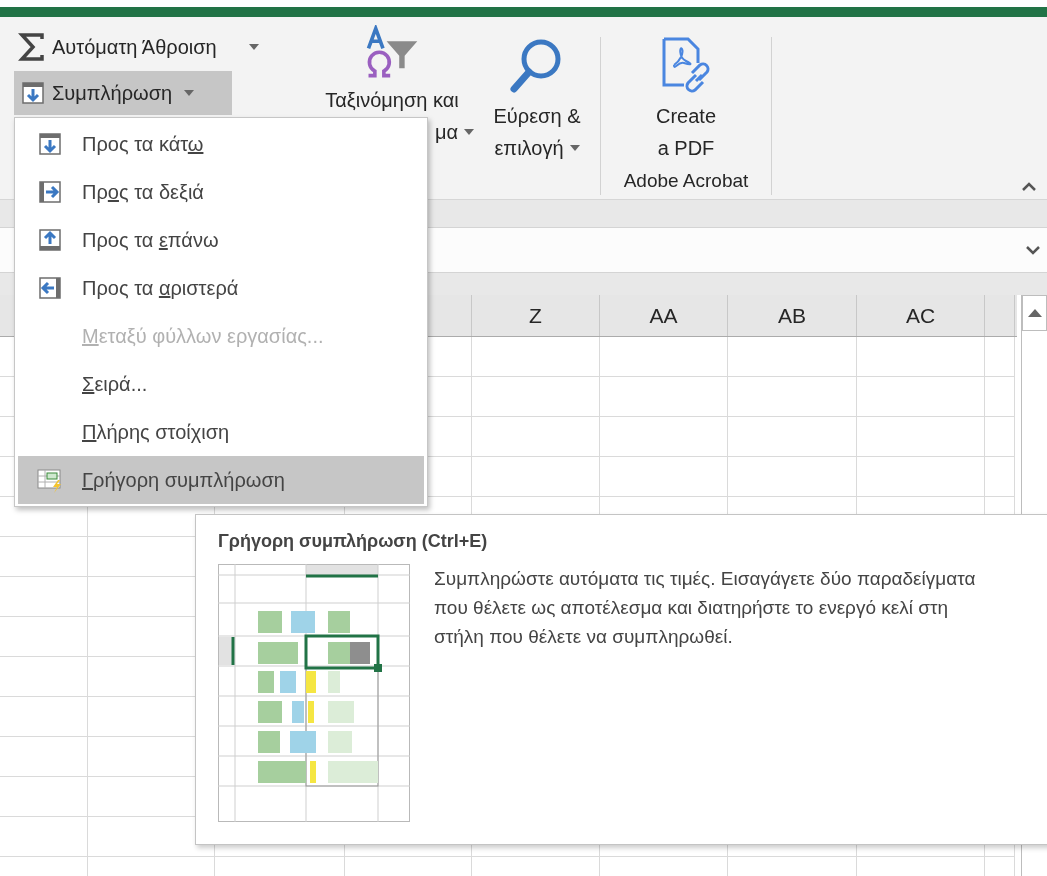 The width and height of the screenshot is (1047, 876). I want to click on column-header: AB, so click(792, 315).